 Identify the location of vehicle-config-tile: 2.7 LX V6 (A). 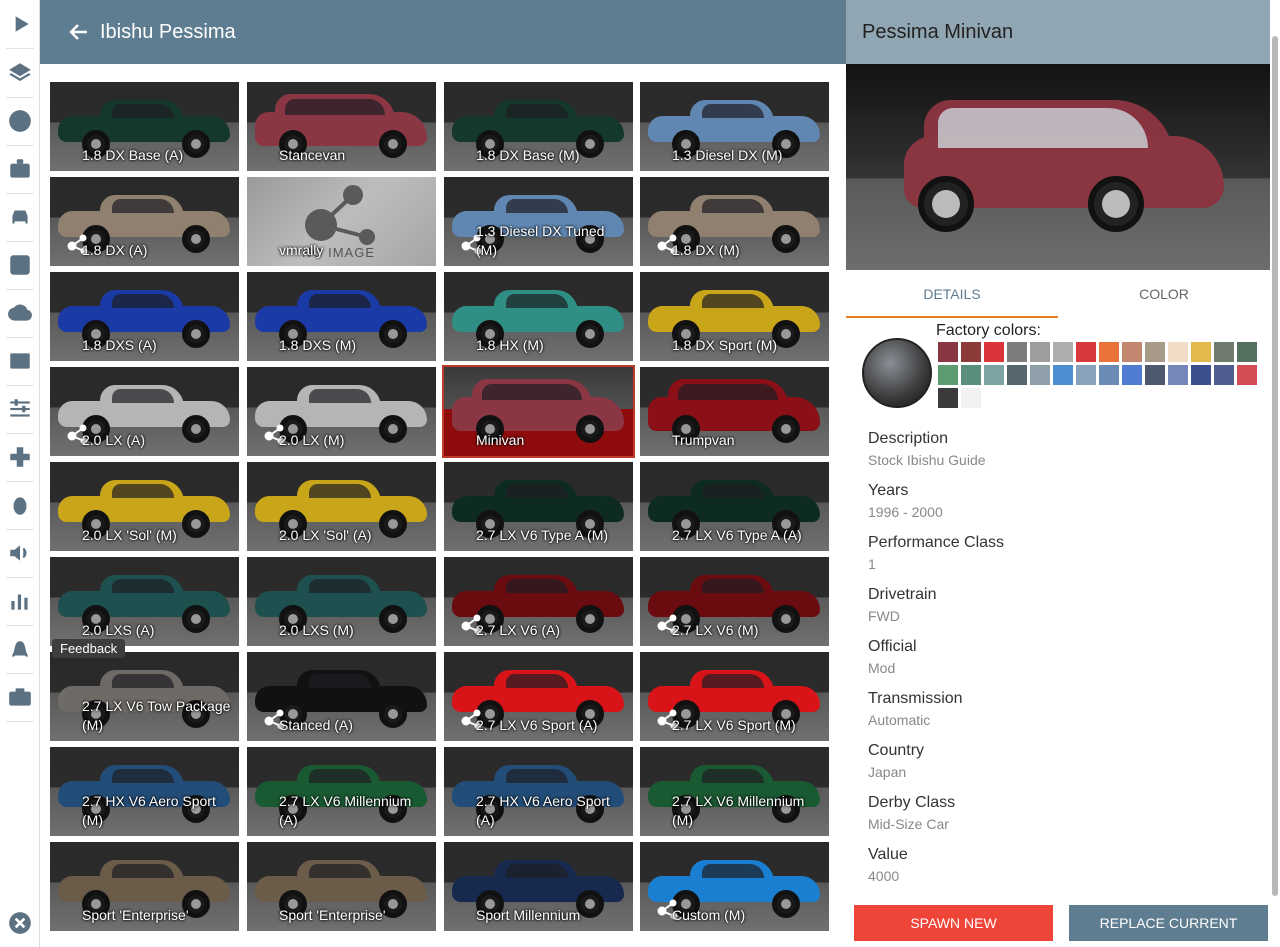
(538, 601).